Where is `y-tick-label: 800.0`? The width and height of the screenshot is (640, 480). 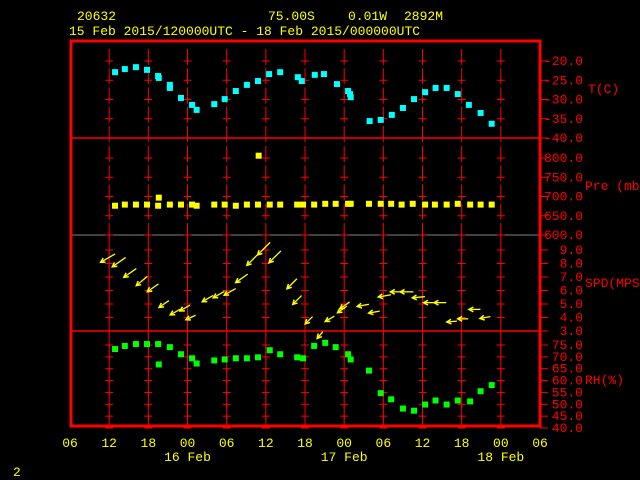 y-tick-label: 800.0 is located at coordinates (563, 158).